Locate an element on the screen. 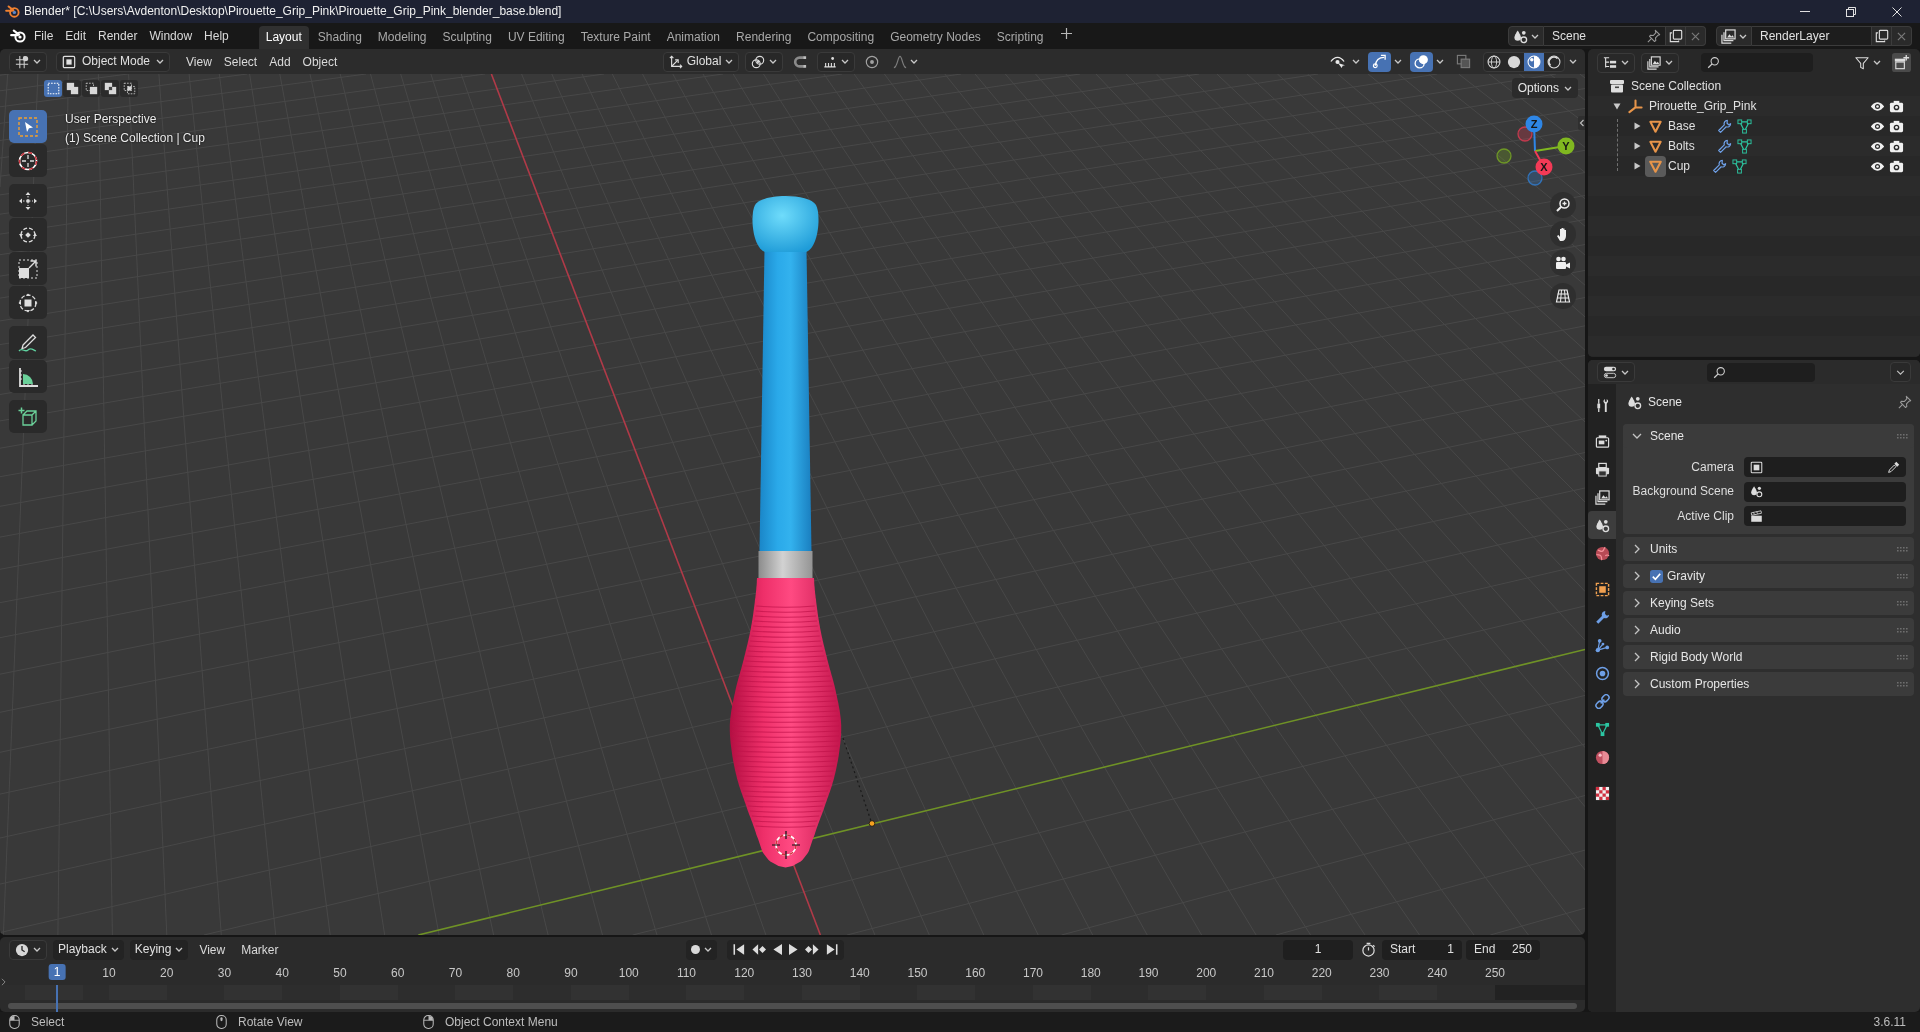 The image size is (1920, 1032). axis-handle: Y is located at coordinates (1554, 146).